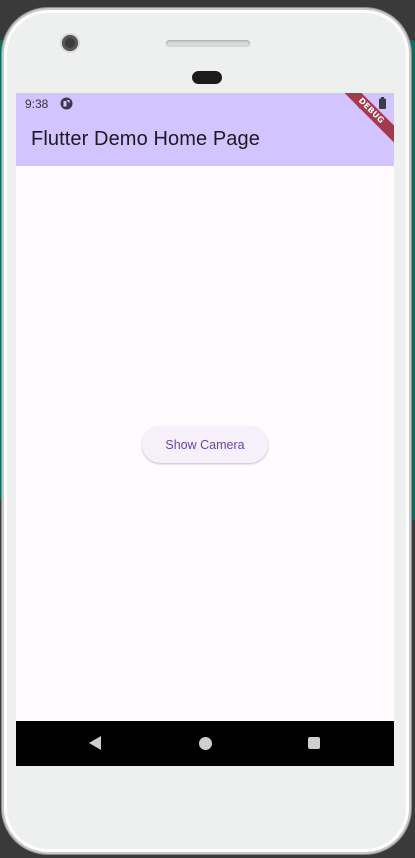 The width and height of the screenshot is (415, 858). What do you see at coordinates (207, 77) in the screenshot?
I see `proximity-sensor` at bounding box center [207, 77].